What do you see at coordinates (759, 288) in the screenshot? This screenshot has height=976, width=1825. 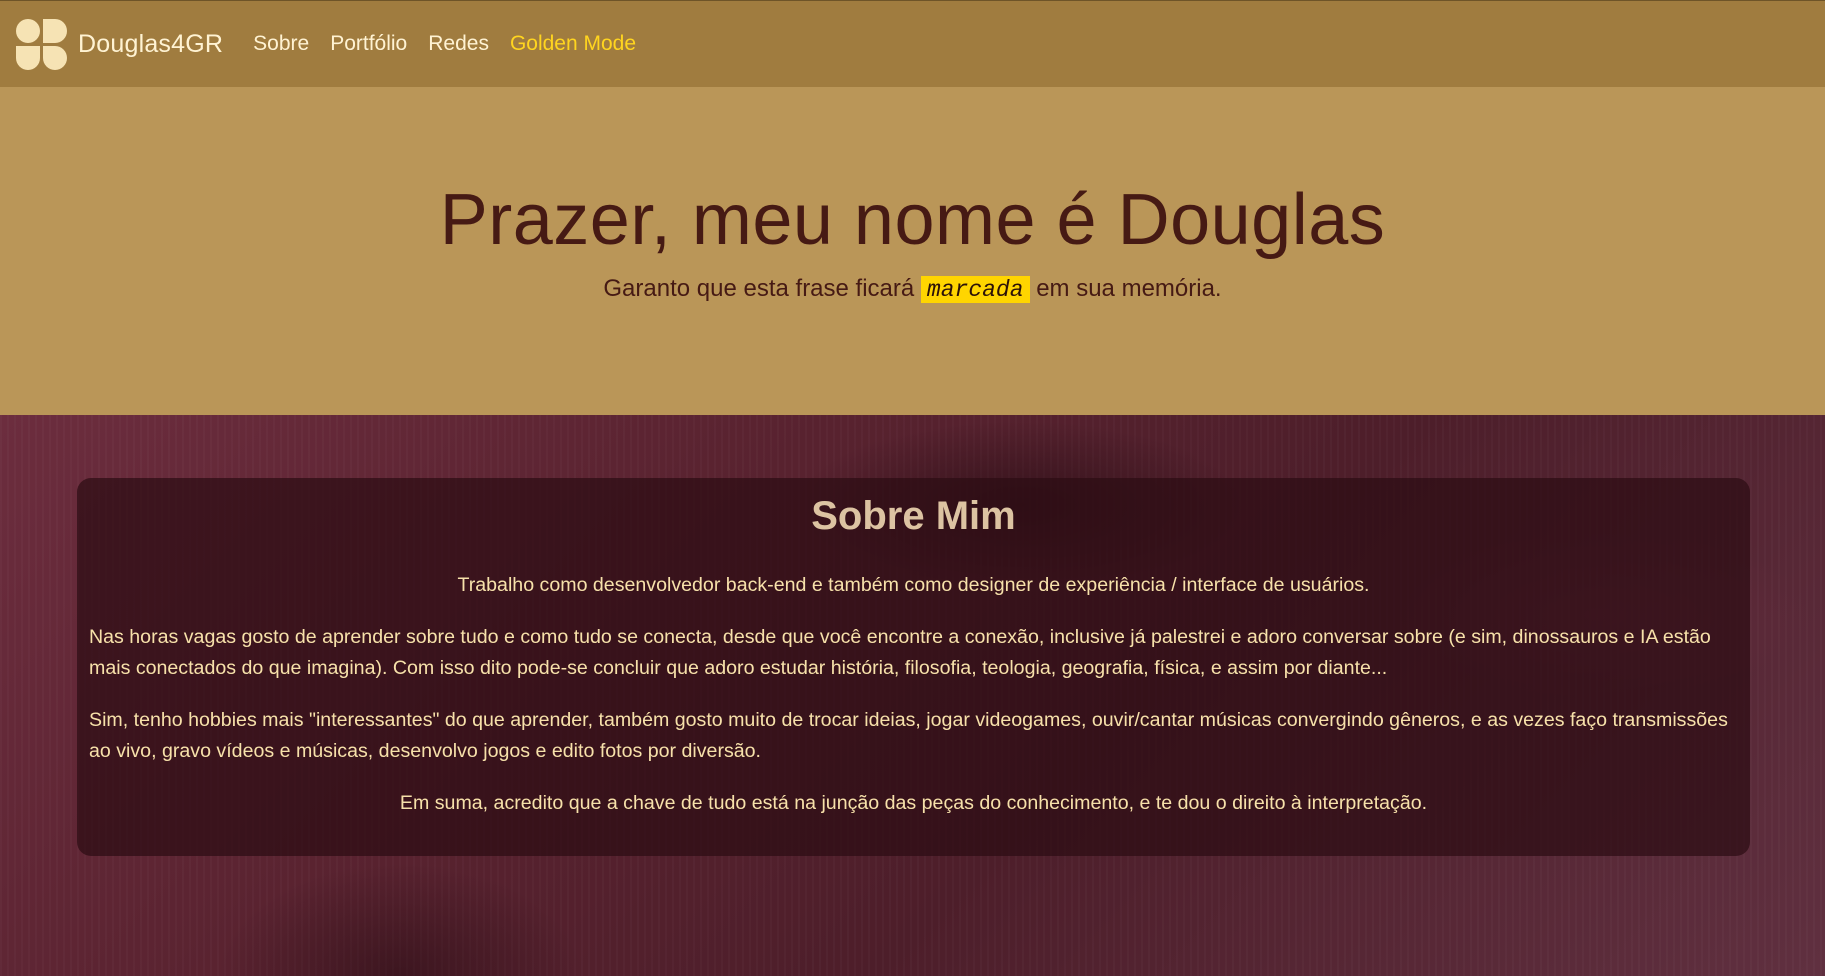 I see `hero-subtitle-start: Garanto que esta frase ficará` at bounding box center [759, 288].